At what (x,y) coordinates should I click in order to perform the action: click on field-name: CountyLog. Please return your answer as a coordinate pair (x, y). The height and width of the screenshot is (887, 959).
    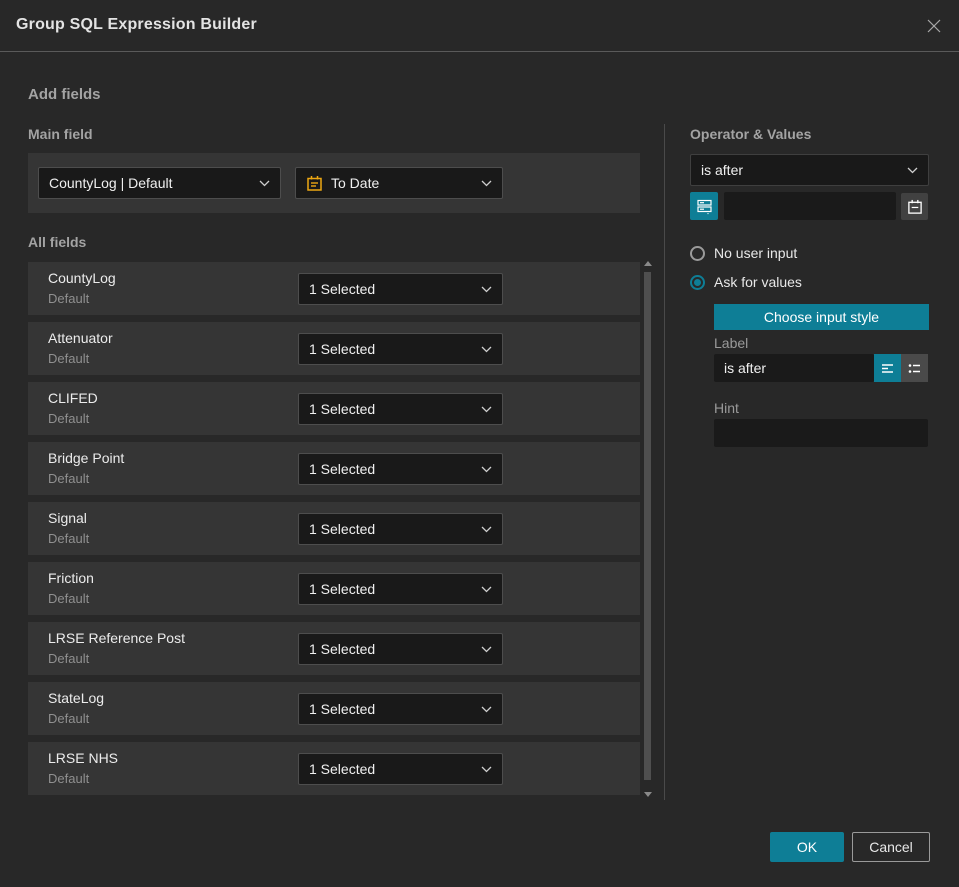
    Looking at the image, I should click on (82, 278).